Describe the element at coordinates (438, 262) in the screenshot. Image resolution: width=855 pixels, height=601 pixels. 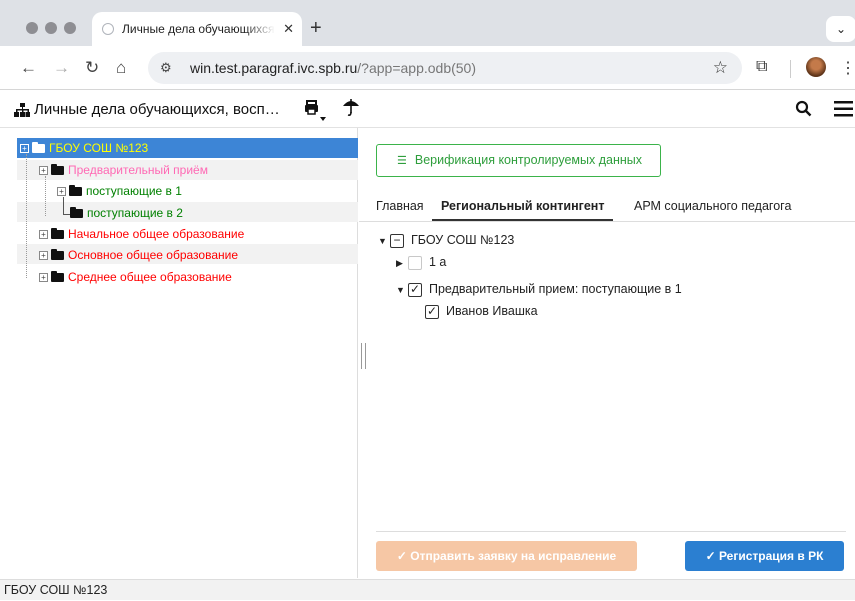
I see `node-label: 1 а` at that location.